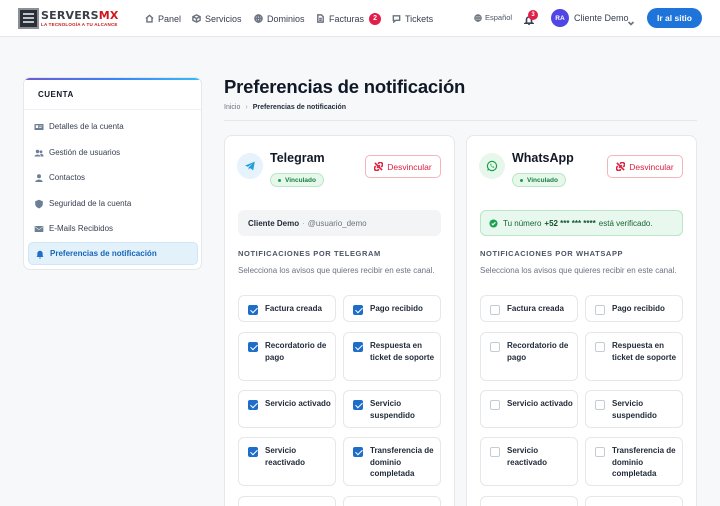  Describe the element at coordinates (39, 177) in the screenshot. I see `contact-icon` at that location.